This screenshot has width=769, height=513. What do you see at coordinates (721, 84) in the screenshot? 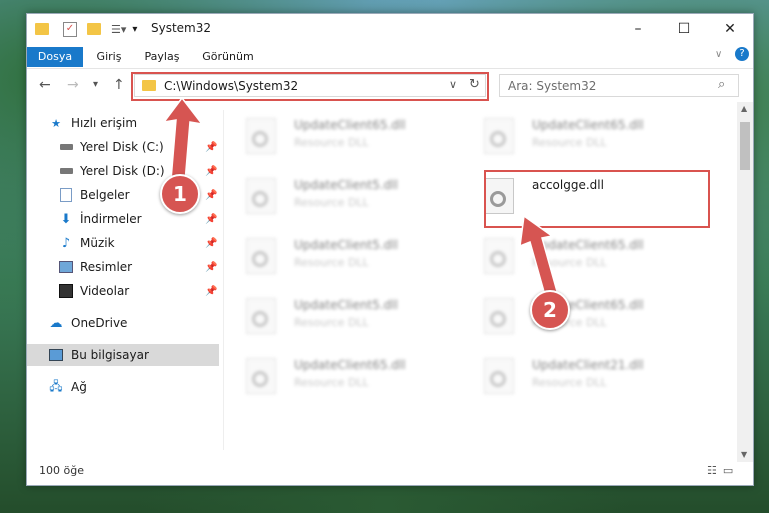
I see `search-icon: ⌕` at bounding box center [721, 84].